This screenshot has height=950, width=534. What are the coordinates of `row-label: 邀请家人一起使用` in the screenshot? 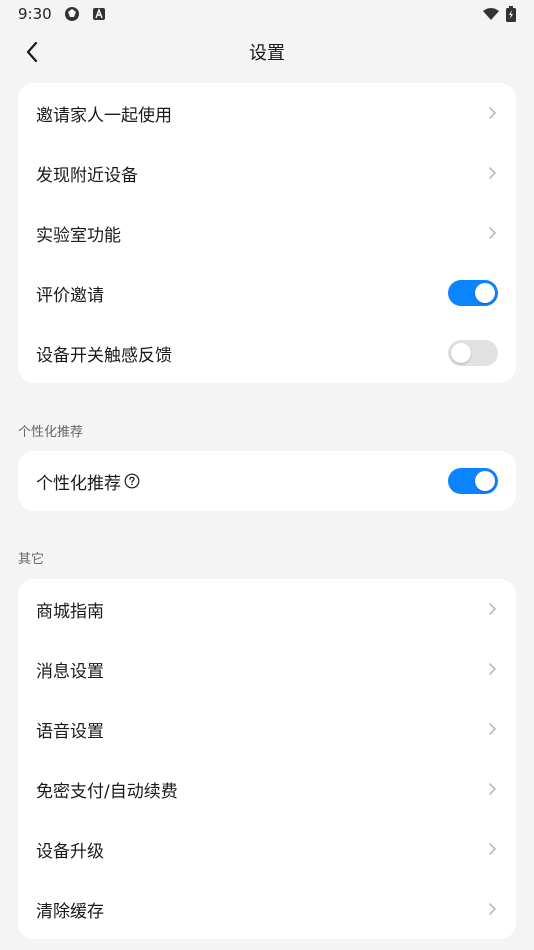 It's located at (104, 115).